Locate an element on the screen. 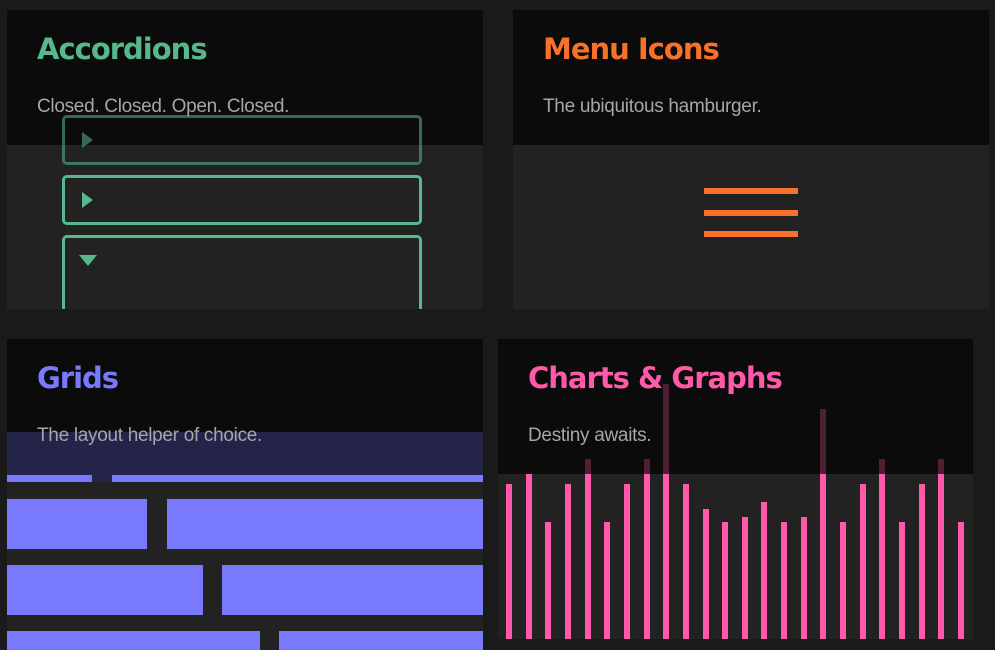 This screenshot has width=995, height=650. card-title: Menu Icons is located at coordinates (631, 49).